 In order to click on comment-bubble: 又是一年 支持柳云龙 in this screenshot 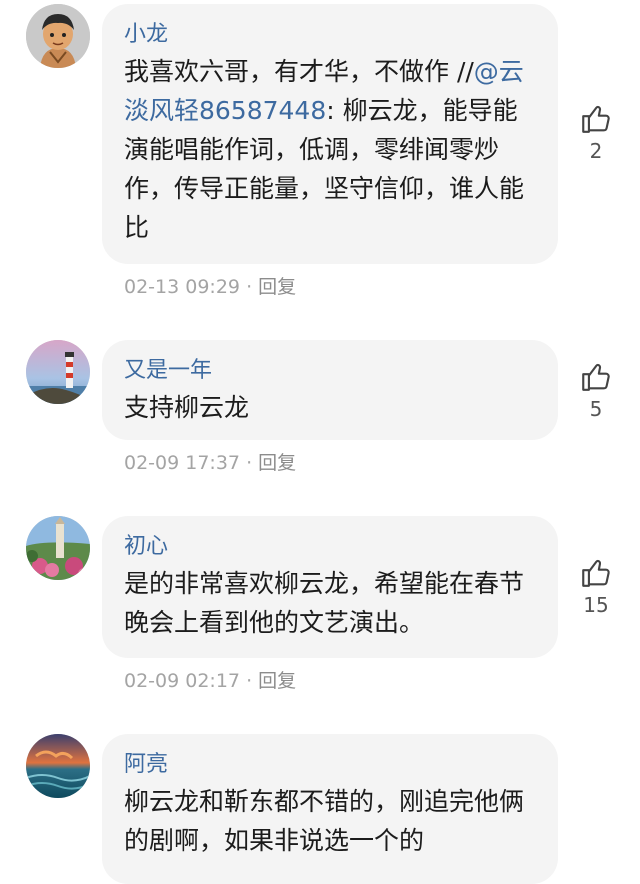, I will do `click(330, 390)`.